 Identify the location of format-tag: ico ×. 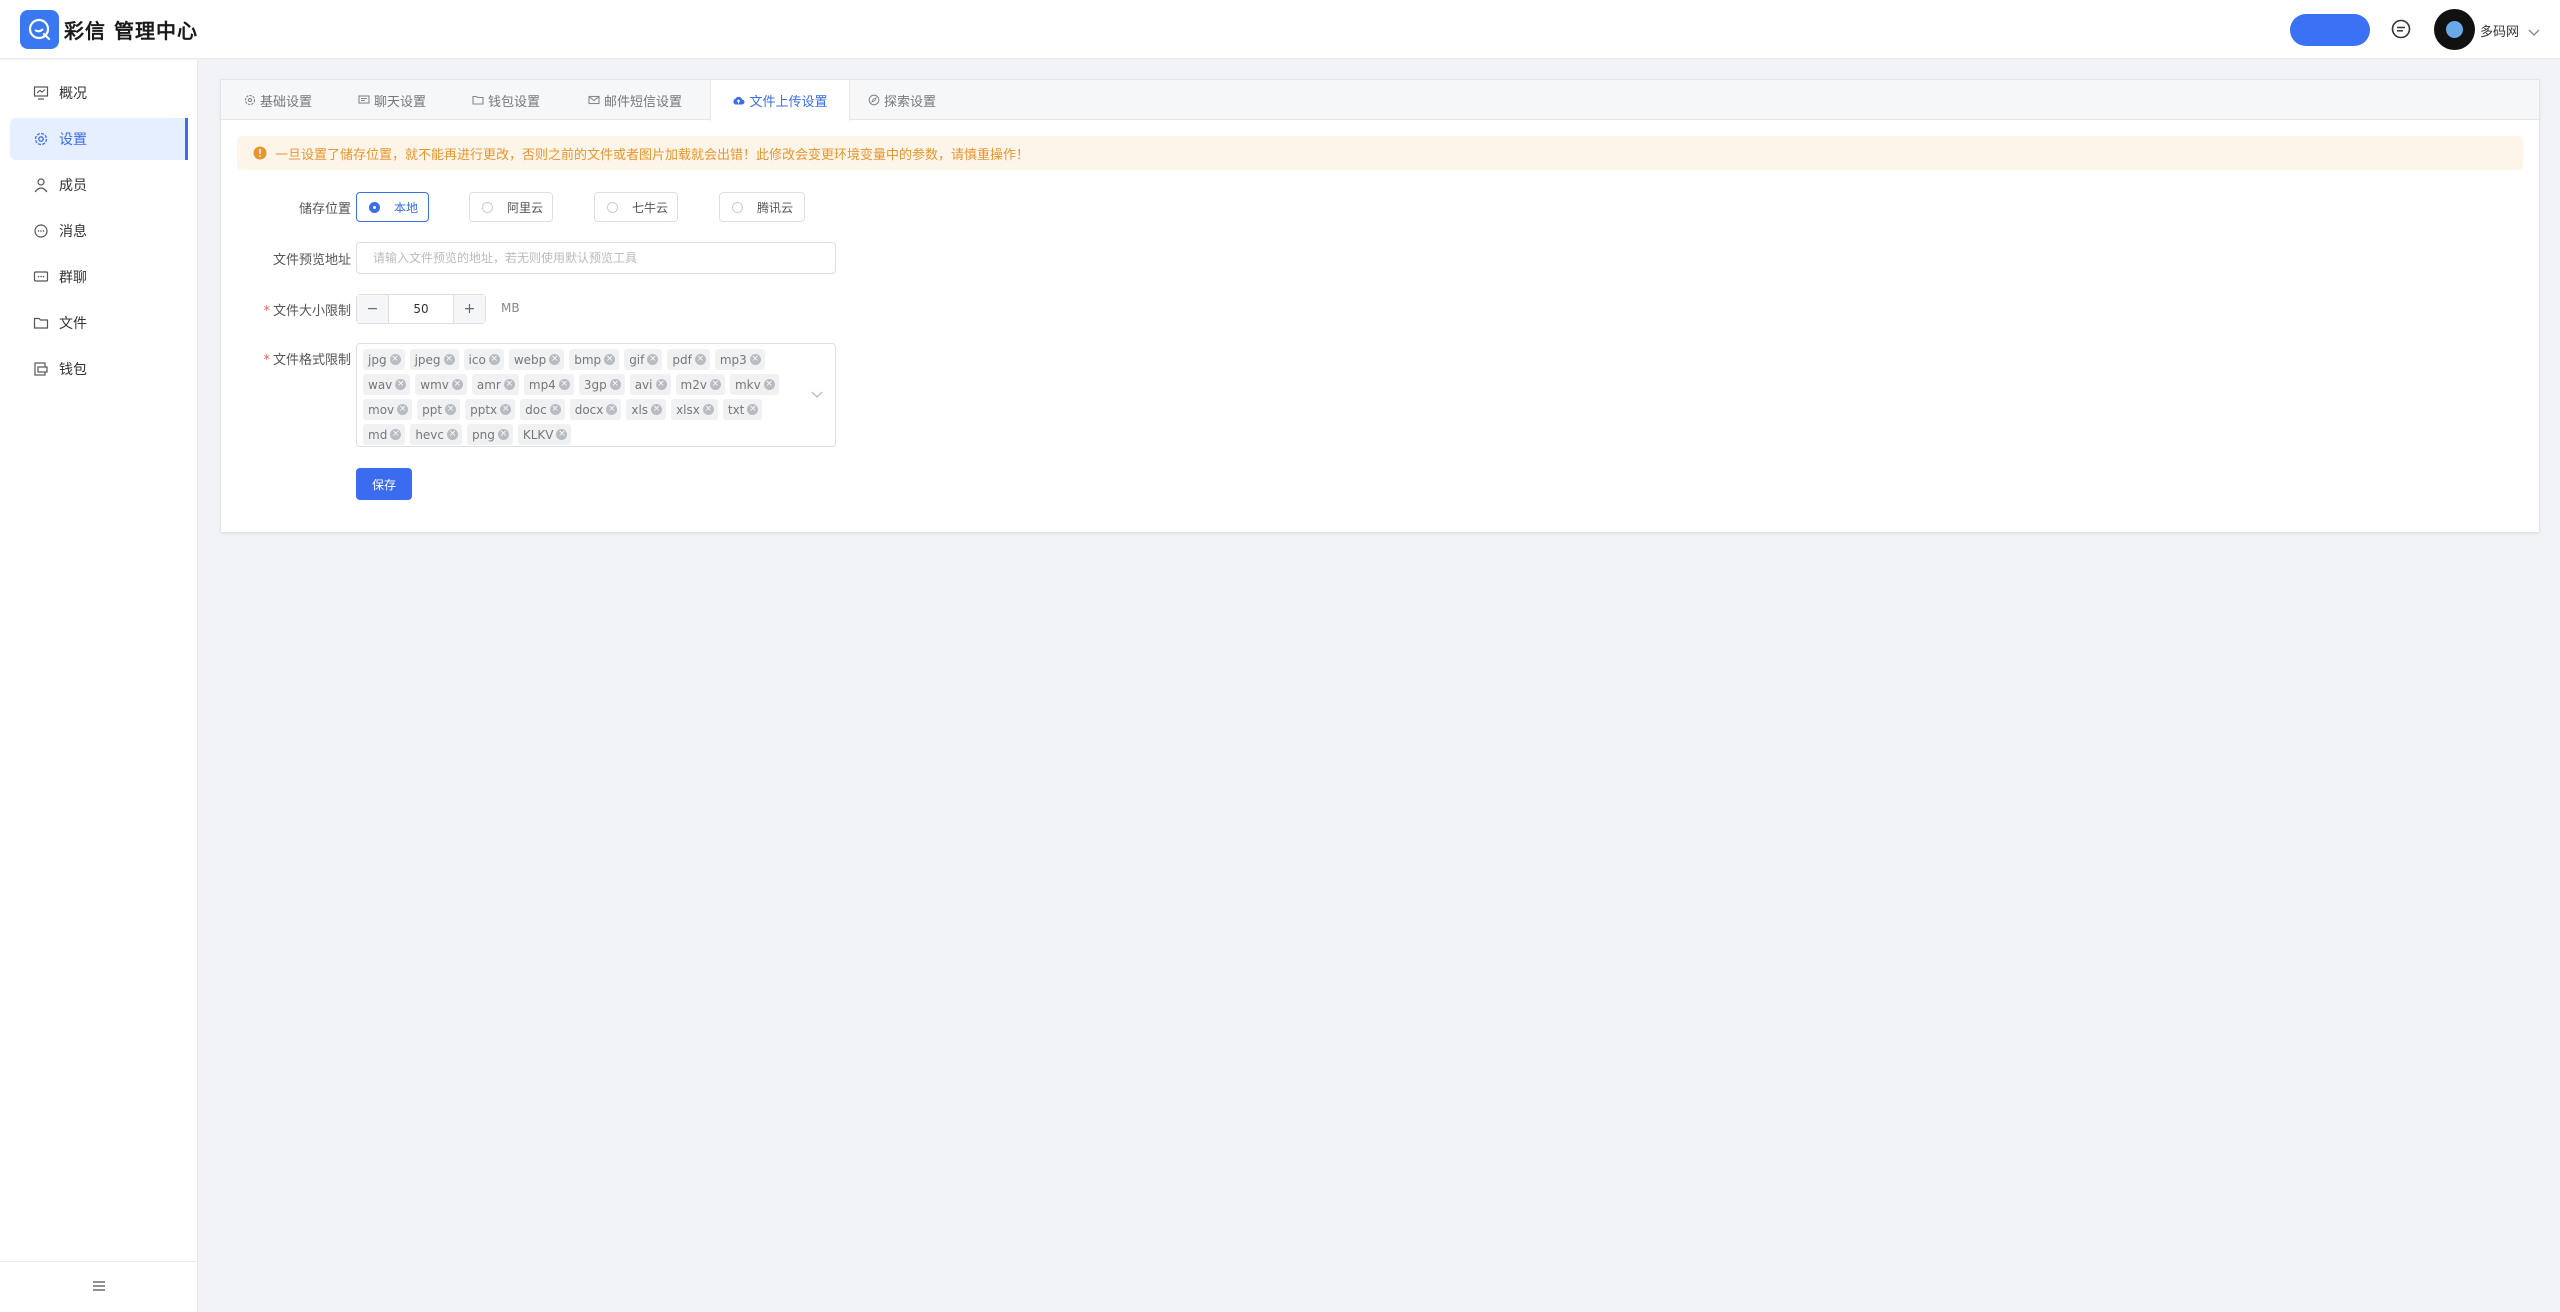
(483, 359).